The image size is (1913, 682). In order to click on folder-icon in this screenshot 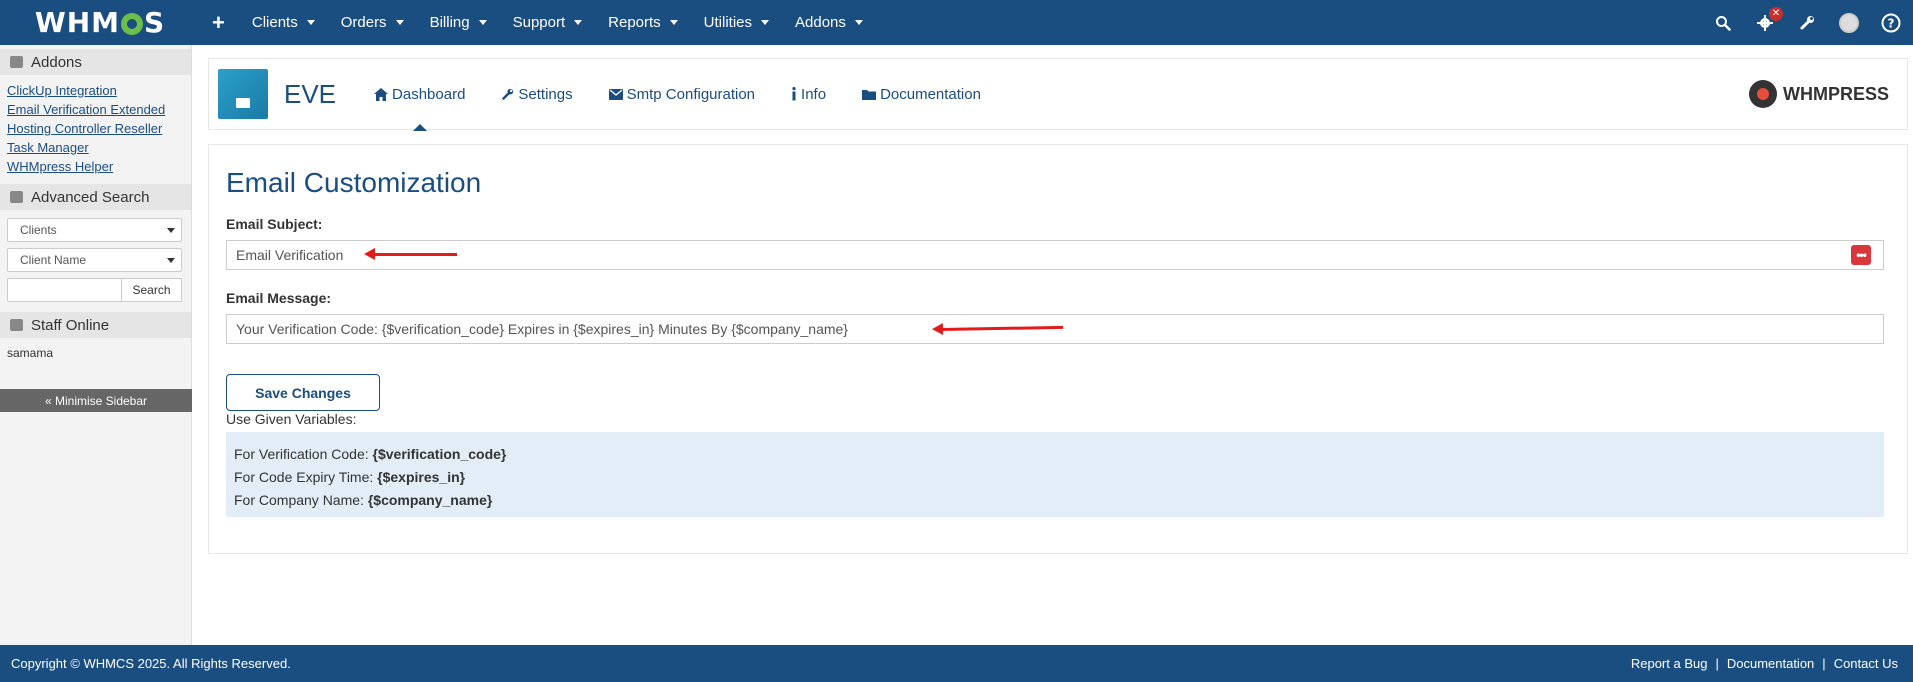, I will do `click(869, 94)`.